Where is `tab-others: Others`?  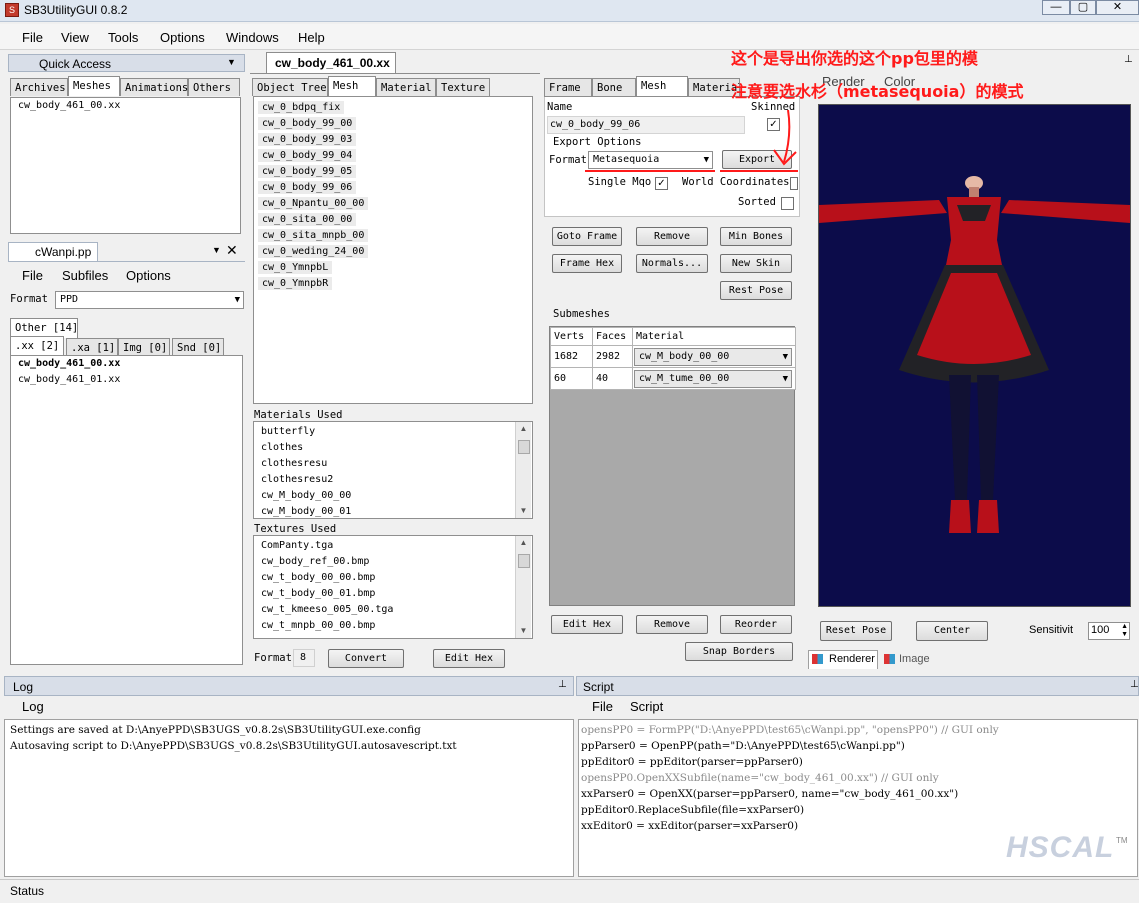 tab-others: Others is located at coordinates (214, 87).